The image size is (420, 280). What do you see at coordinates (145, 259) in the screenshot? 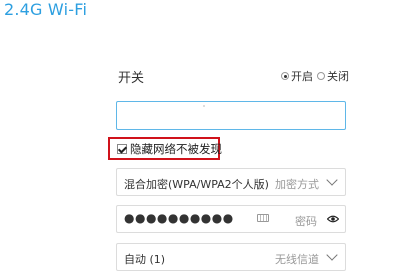
I see `channel-value: 自动 (1)` at bounding box center [145, 259].